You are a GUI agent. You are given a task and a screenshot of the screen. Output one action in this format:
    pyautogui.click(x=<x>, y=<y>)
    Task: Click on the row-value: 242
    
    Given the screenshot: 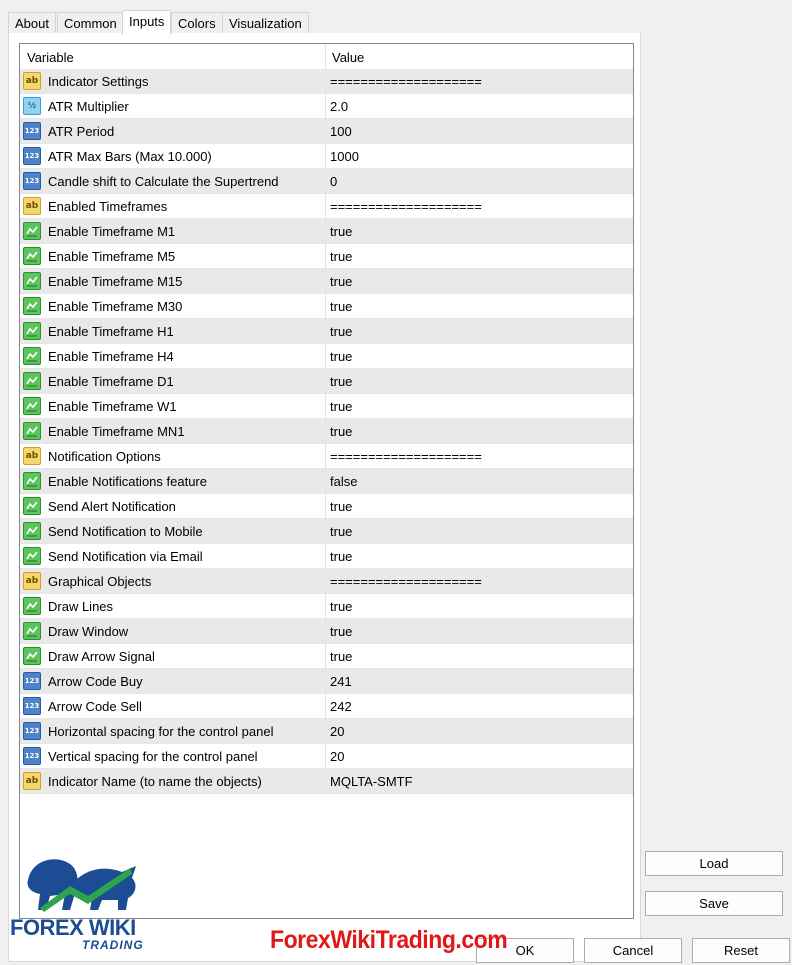 What is the action you would take?
    pyautogui.click(x=341, y=706)
    